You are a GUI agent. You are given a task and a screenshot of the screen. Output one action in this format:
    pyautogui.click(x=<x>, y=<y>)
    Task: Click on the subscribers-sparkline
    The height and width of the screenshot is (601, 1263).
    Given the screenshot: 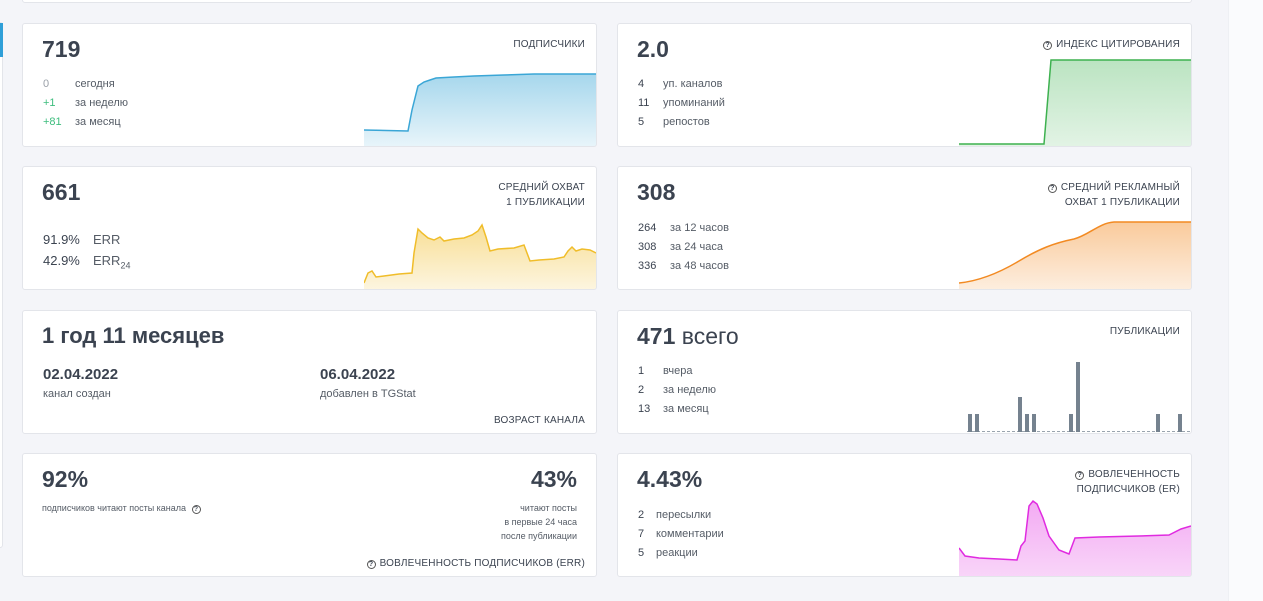 What is the action you would take?
    pyautogui.click(x=480, y=106)
    